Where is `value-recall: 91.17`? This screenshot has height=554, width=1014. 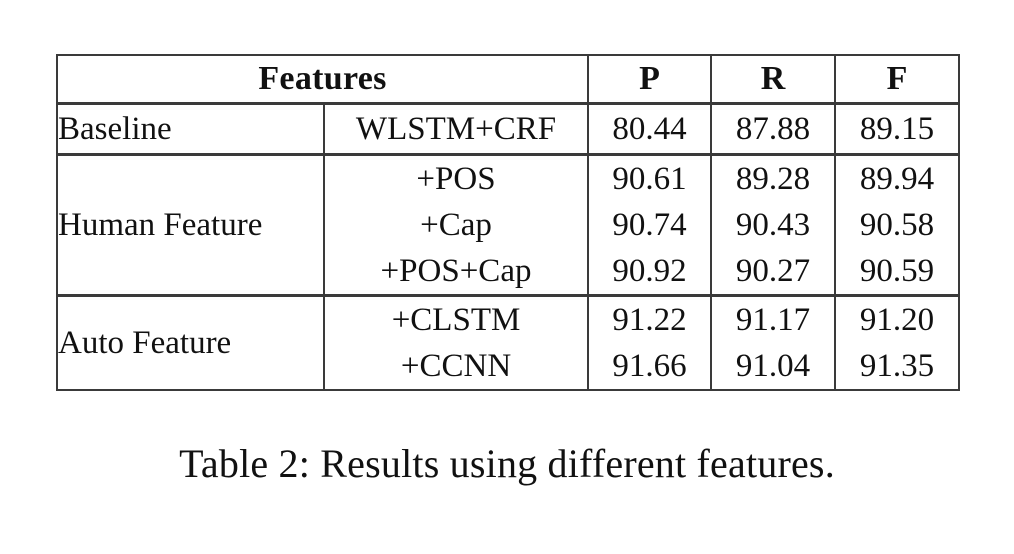 value-recall: 91.17 is located at coordinates (773, 318).